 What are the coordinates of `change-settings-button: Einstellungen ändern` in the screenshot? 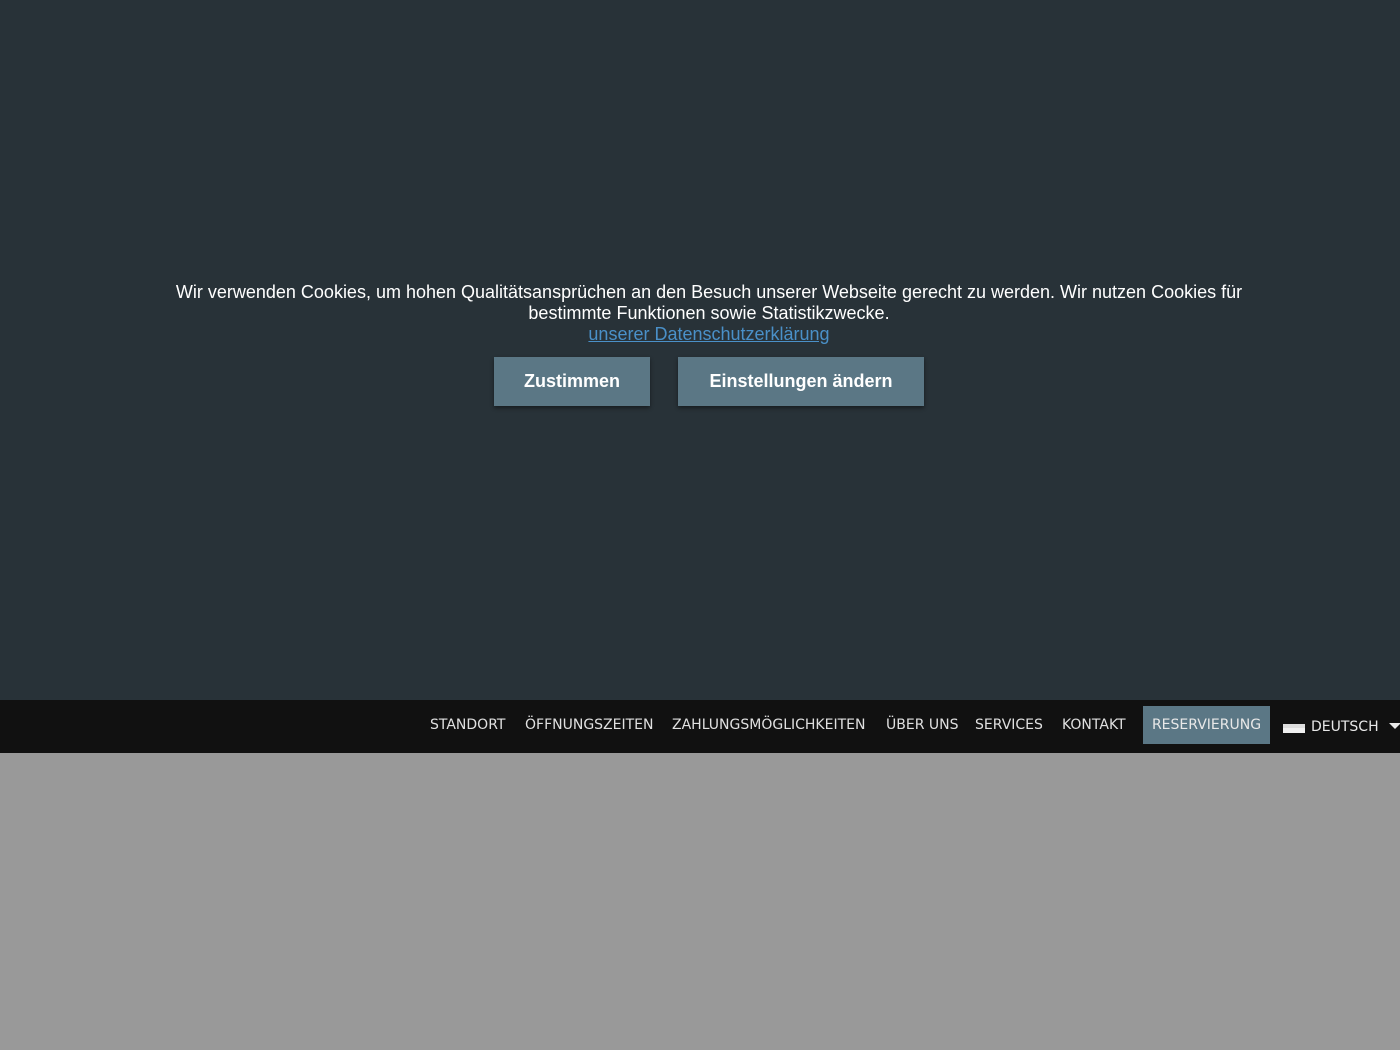 It's located at (801, 381).